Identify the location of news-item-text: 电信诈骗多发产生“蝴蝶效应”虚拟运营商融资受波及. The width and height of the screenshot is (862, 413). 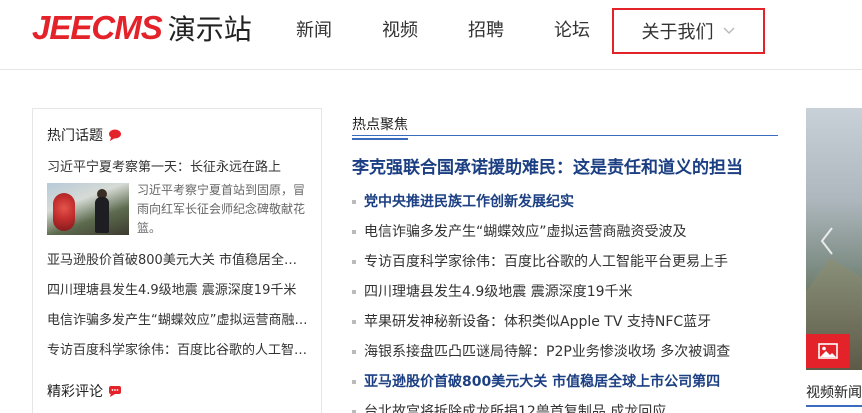
(525, 232).